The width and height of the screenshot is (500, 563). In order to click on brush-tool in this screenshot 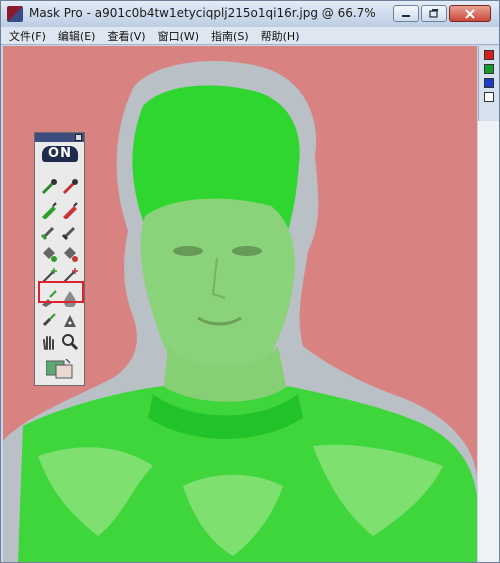, I will do `click(71, 233)`.